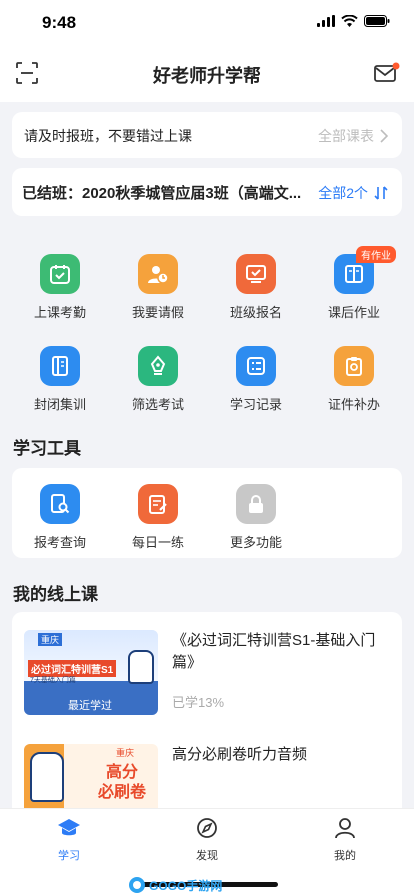 Image resolution: width=414 pixels, height=896 pixels. I want to click on feature-enroll: 班级报名, so click(256, 287).